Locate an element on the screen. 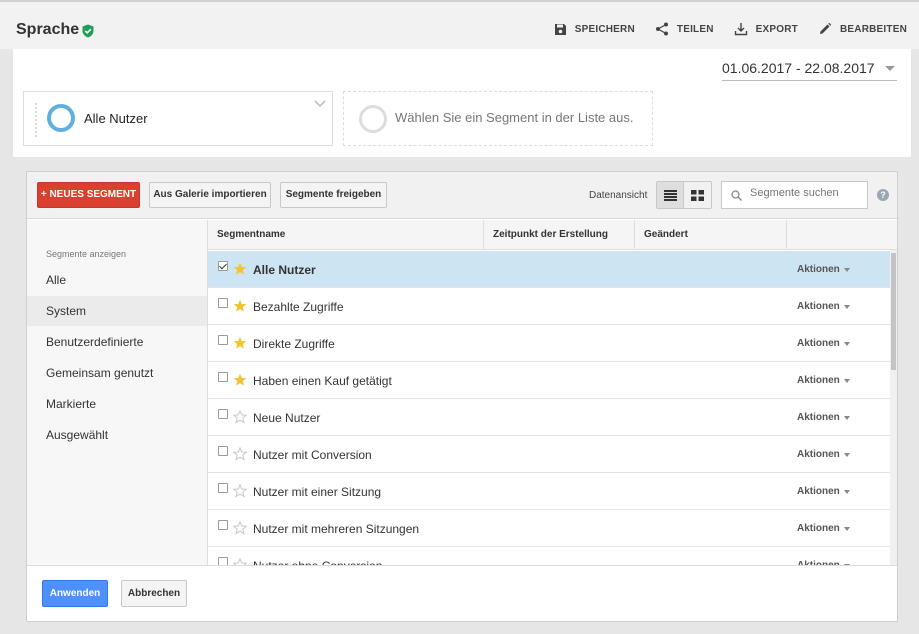 Image resolution: width=919 pixels, height=634 pixels. share-label: TEILEN is located at coordinates (695, 29).